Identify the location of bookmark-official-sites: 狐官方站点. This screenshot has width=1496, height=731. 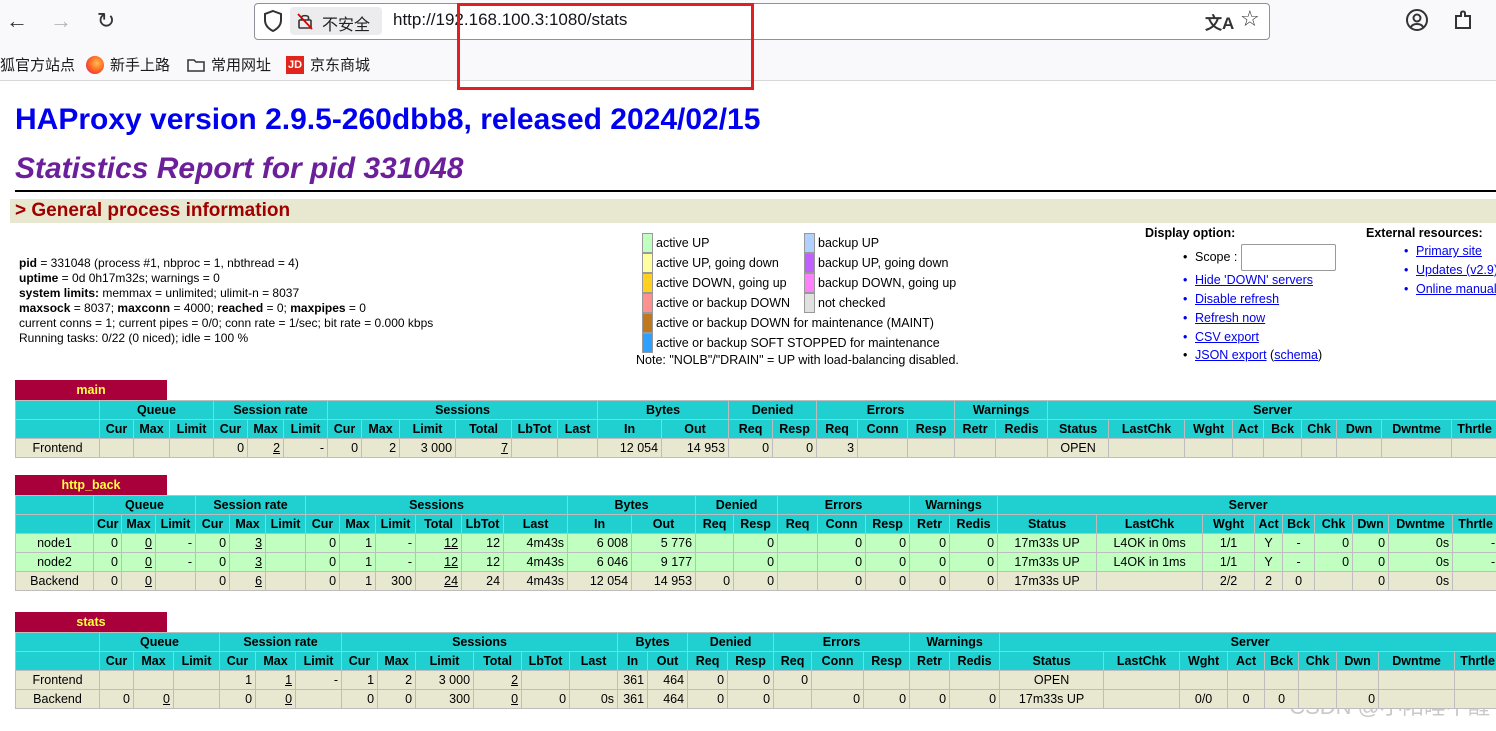
(37, 64).